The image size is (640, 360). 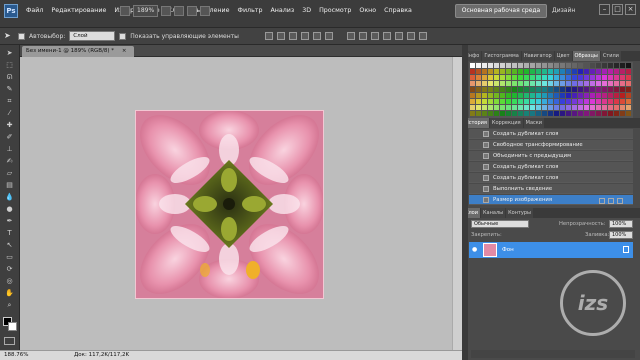 I want to click on distribute-right-icon, so click(x=410, y=36).